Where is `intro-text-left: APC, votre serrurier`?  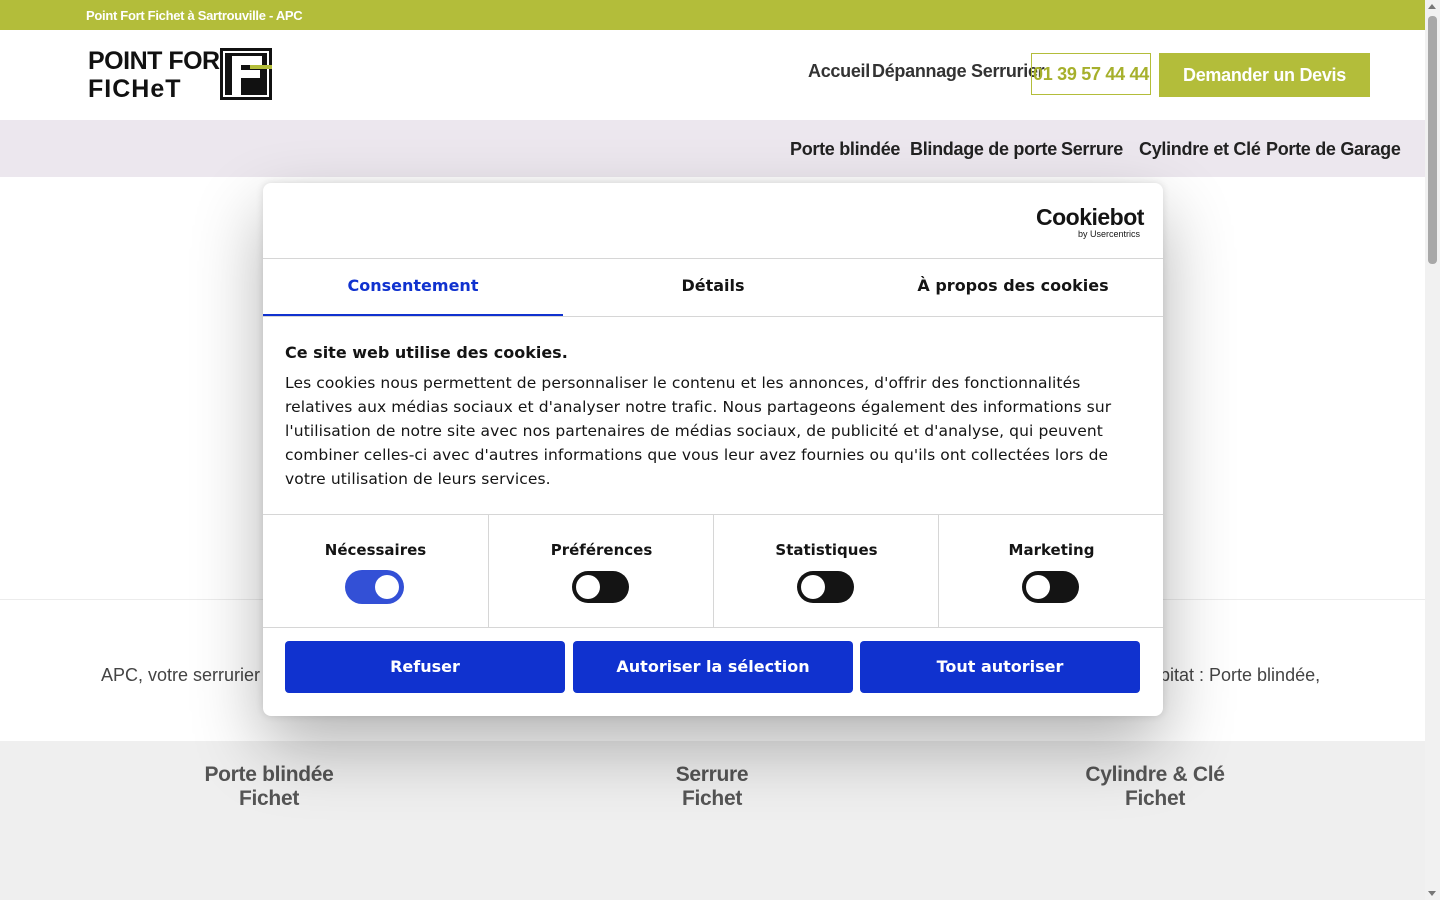
intro-text-left: APC, votre serrurier is located at coordinates (181, 675).